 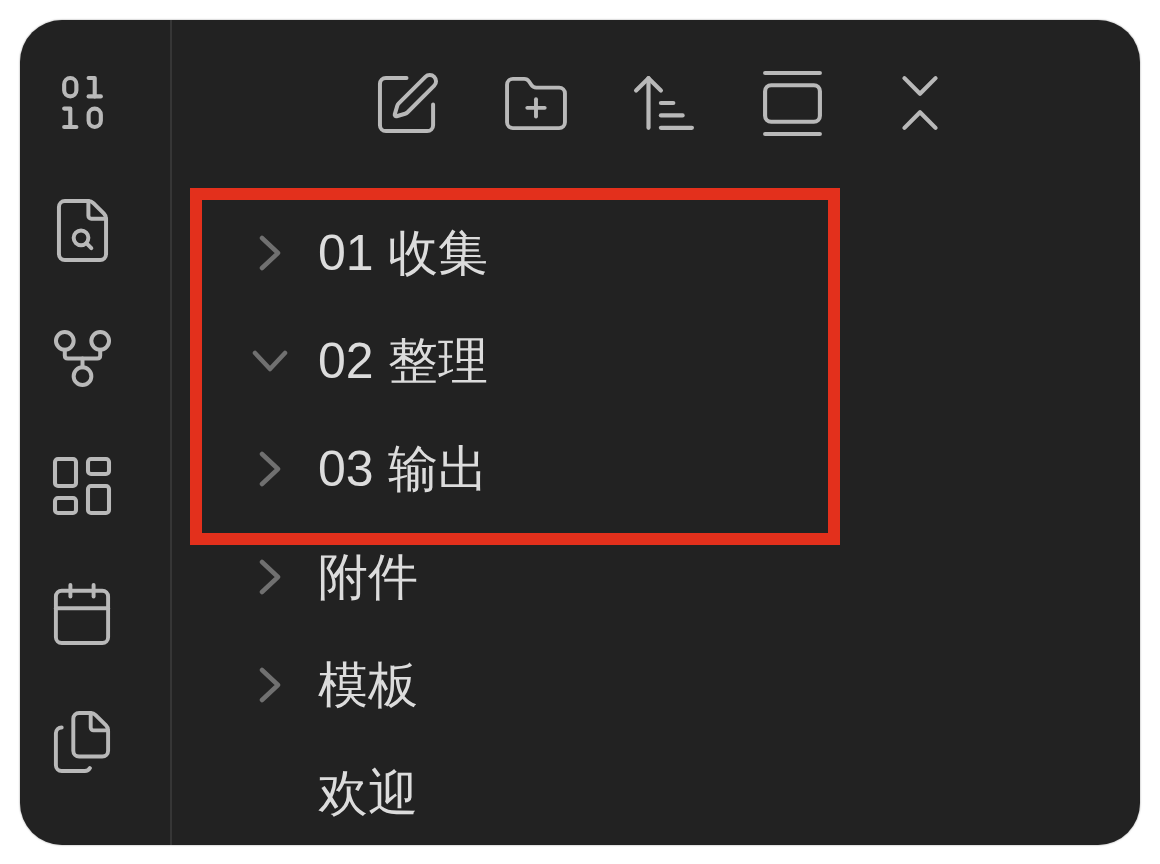 I want to click on folder-label: 模板, so click(x=368, y=685).